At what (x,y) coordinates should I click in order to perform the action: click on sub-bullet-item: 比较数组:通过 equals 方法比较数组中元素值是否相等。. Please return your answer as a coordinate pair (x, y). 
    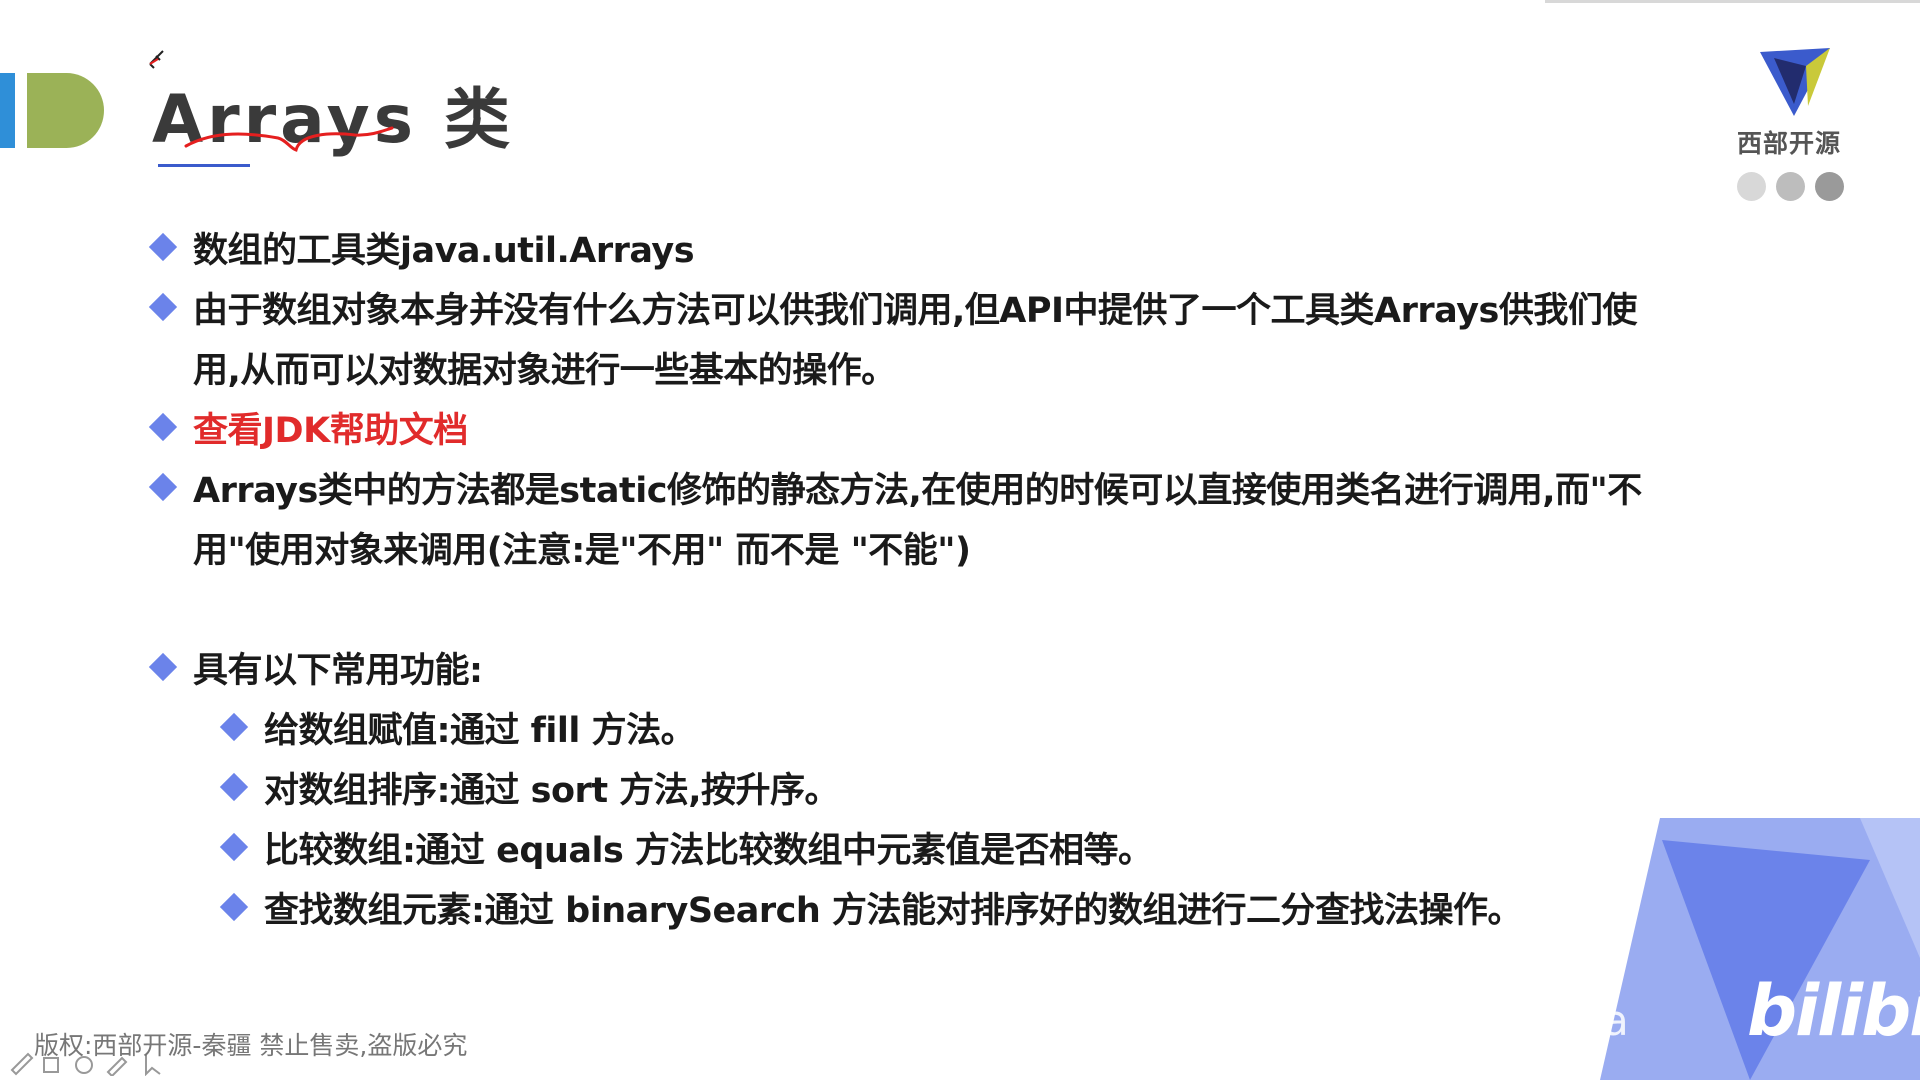
    Looking at the image, I should click on (686, 851).